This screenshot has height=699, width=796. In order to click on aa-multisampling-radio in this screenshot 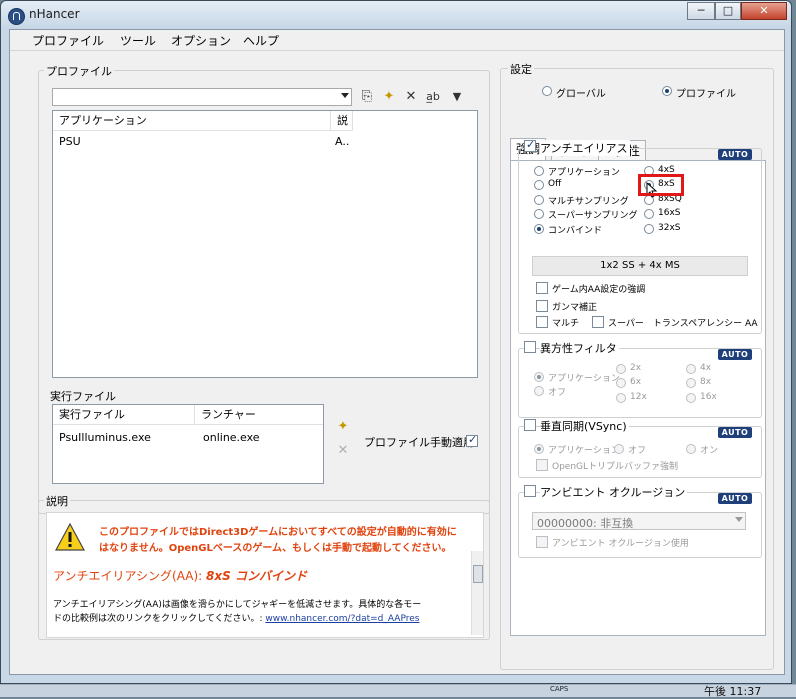, I will do `click(539, 200)`.